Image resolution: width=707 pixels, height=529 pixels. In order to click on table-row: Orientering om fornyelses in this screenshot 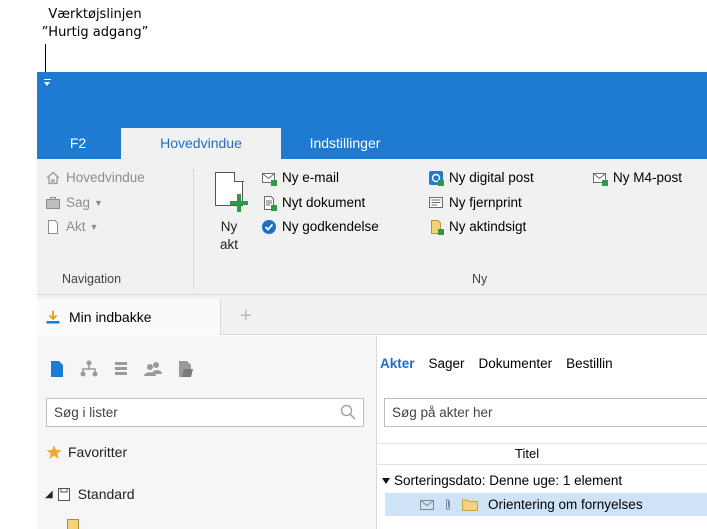, I will do `click(546, 504)`.